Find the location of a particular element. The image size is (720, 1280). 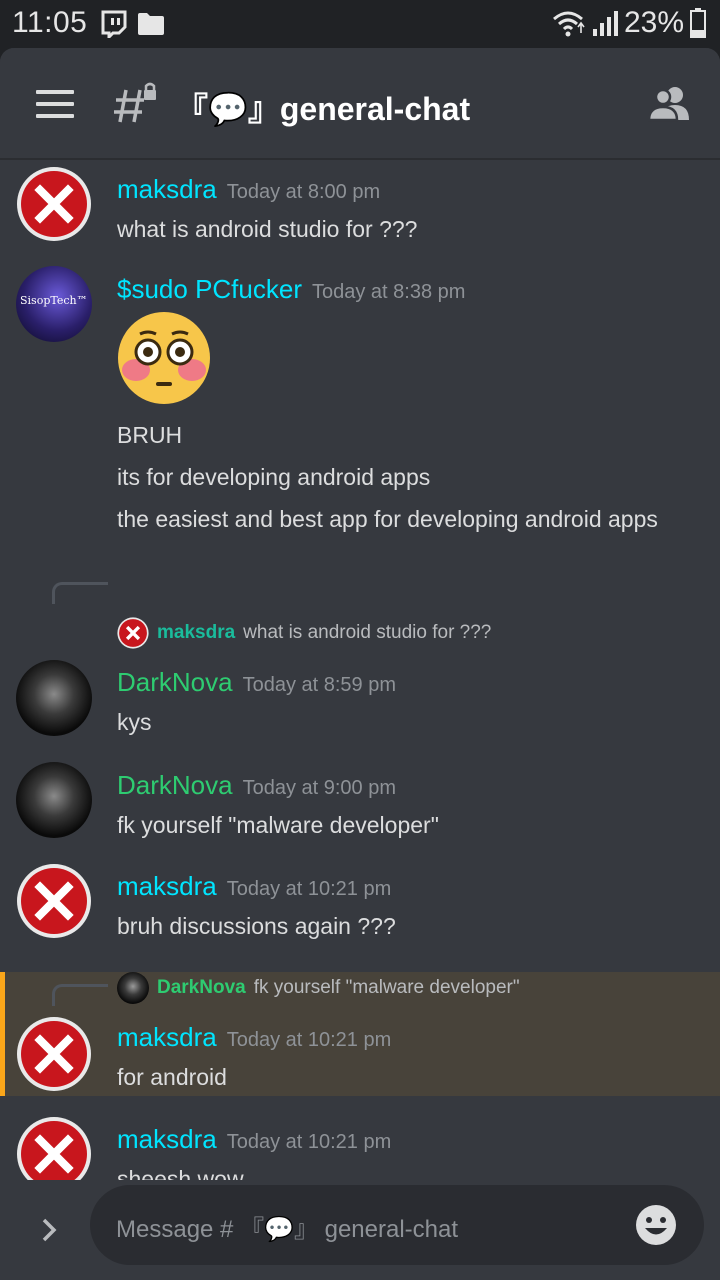

message-author: DarkNova Today at 8:59 pm is located at coordinates (256, 682).